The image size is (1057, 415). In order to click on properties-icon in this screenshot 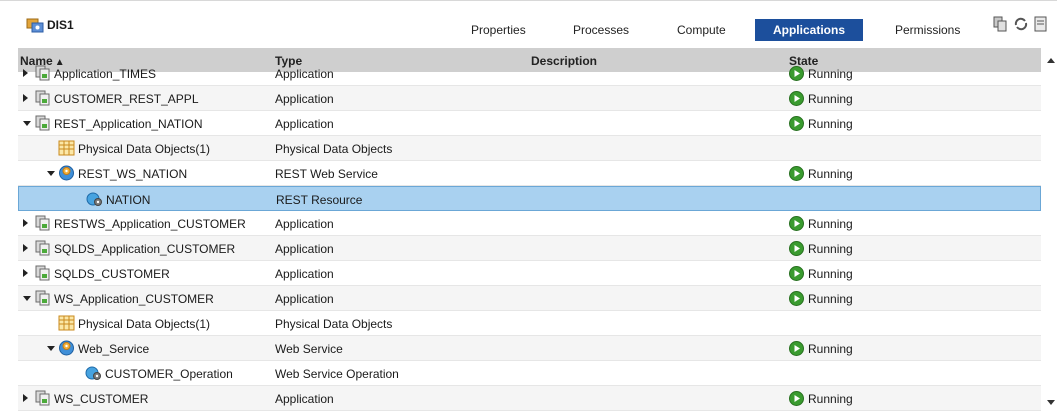, I will do `click(1041, 24)`.